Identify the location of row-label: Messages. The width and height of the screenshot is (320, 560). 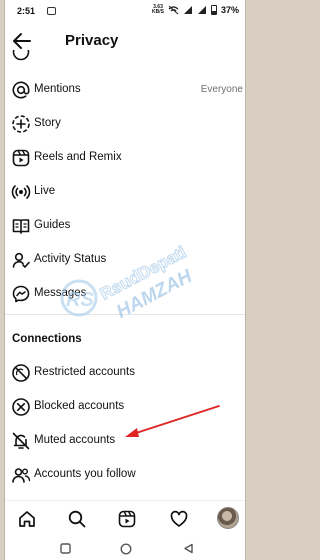
(60, 293).